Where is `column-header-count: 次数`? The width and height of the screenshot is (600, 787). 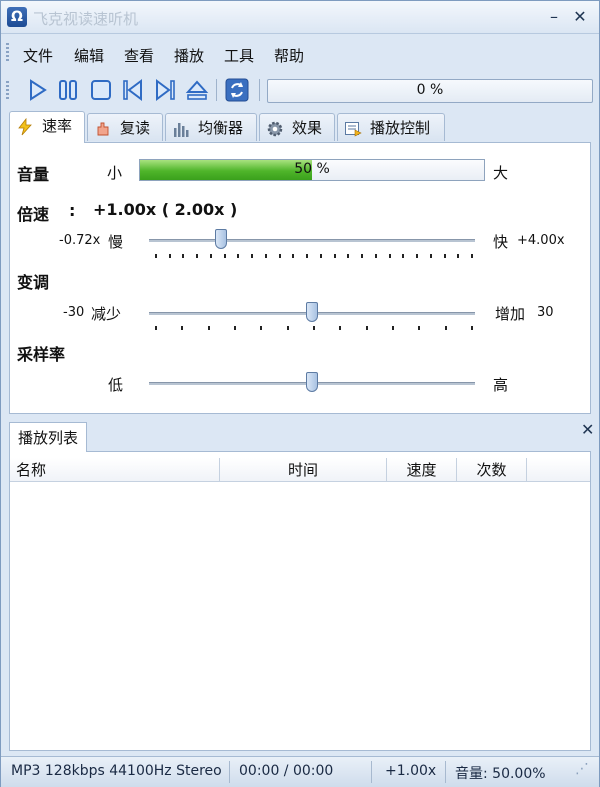
column-header-count: 次数 is located at coordinates (492, 470).